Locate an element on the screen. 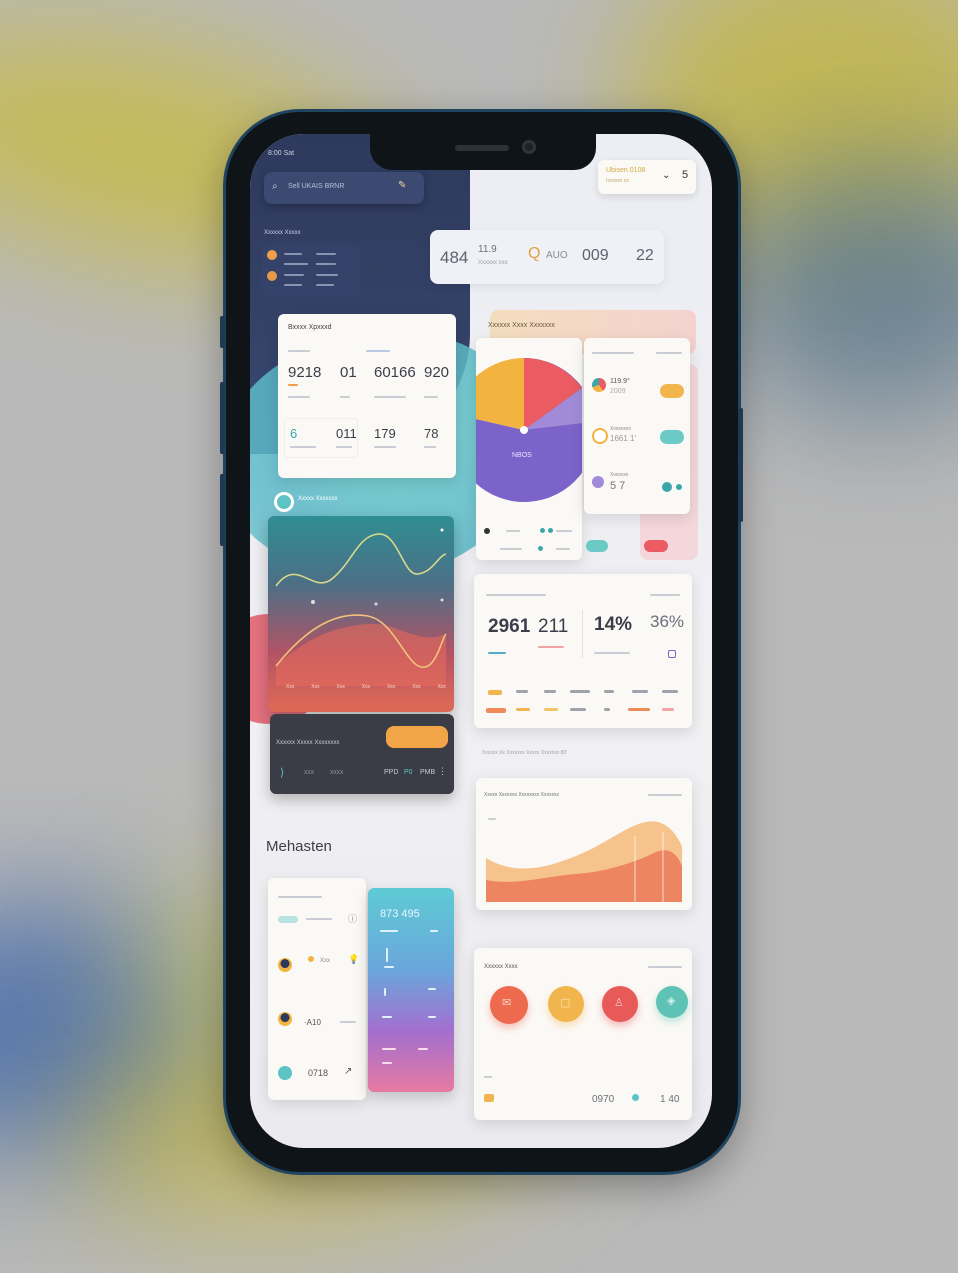 This screenshot has height=1273, width=958. category-circle: ◈ is located at coordinates (672, 1002).